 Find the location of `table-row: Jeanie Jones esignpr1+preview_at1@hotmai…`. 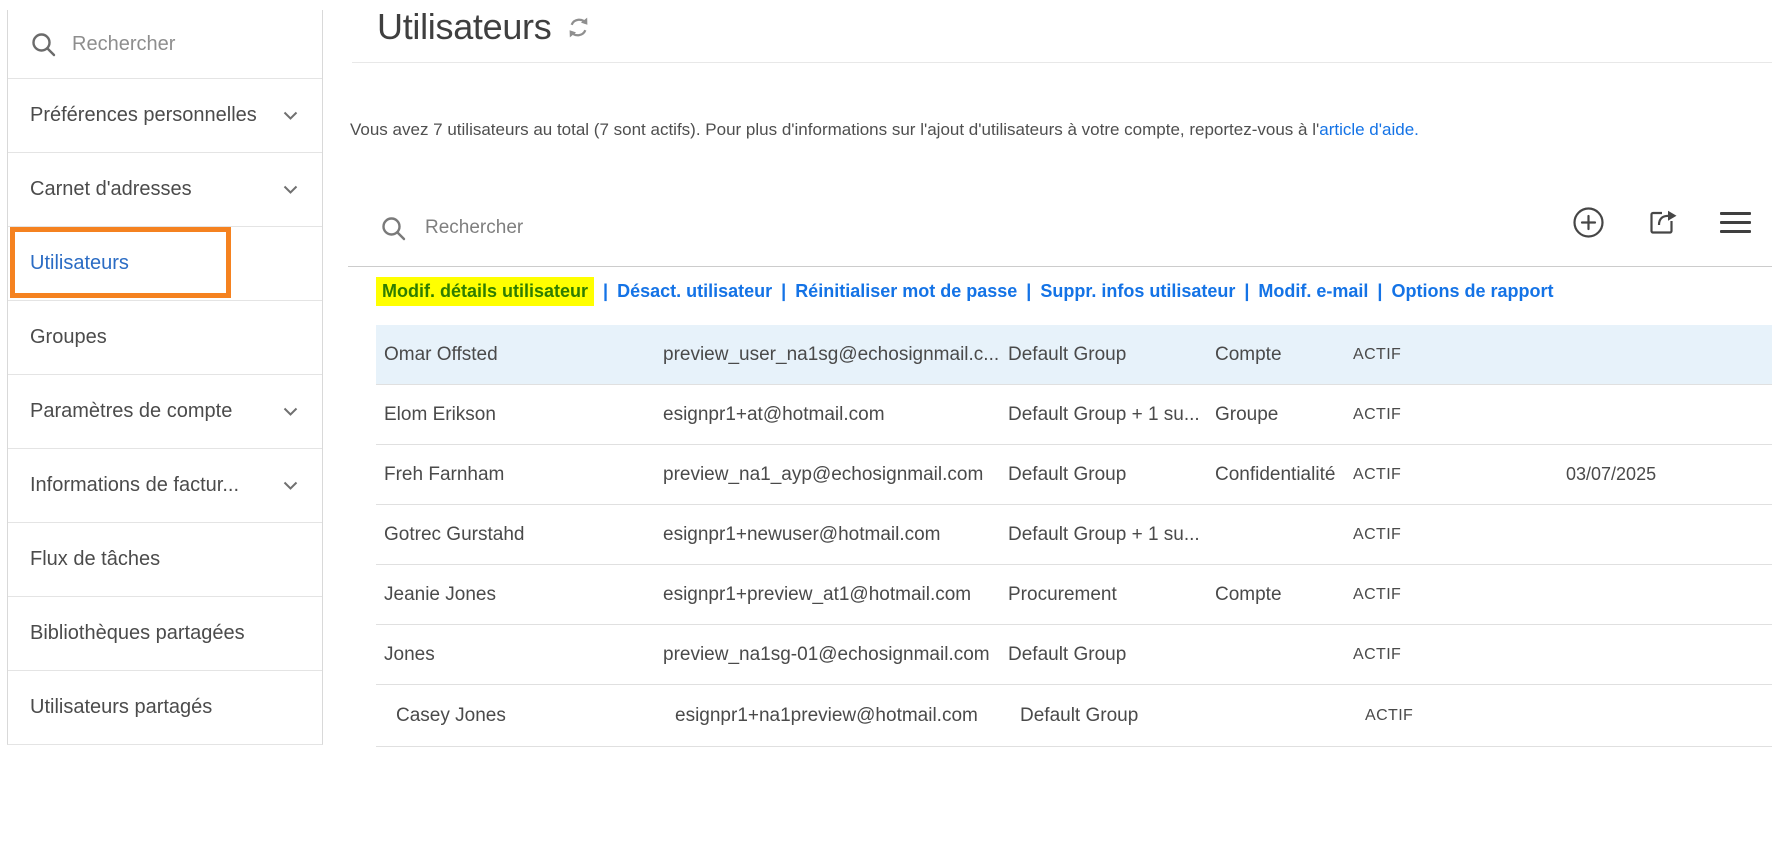

table-row: Jeanie Jones esignpr1+preview_at1@hotmai… is located at coordinates (1074, 595).